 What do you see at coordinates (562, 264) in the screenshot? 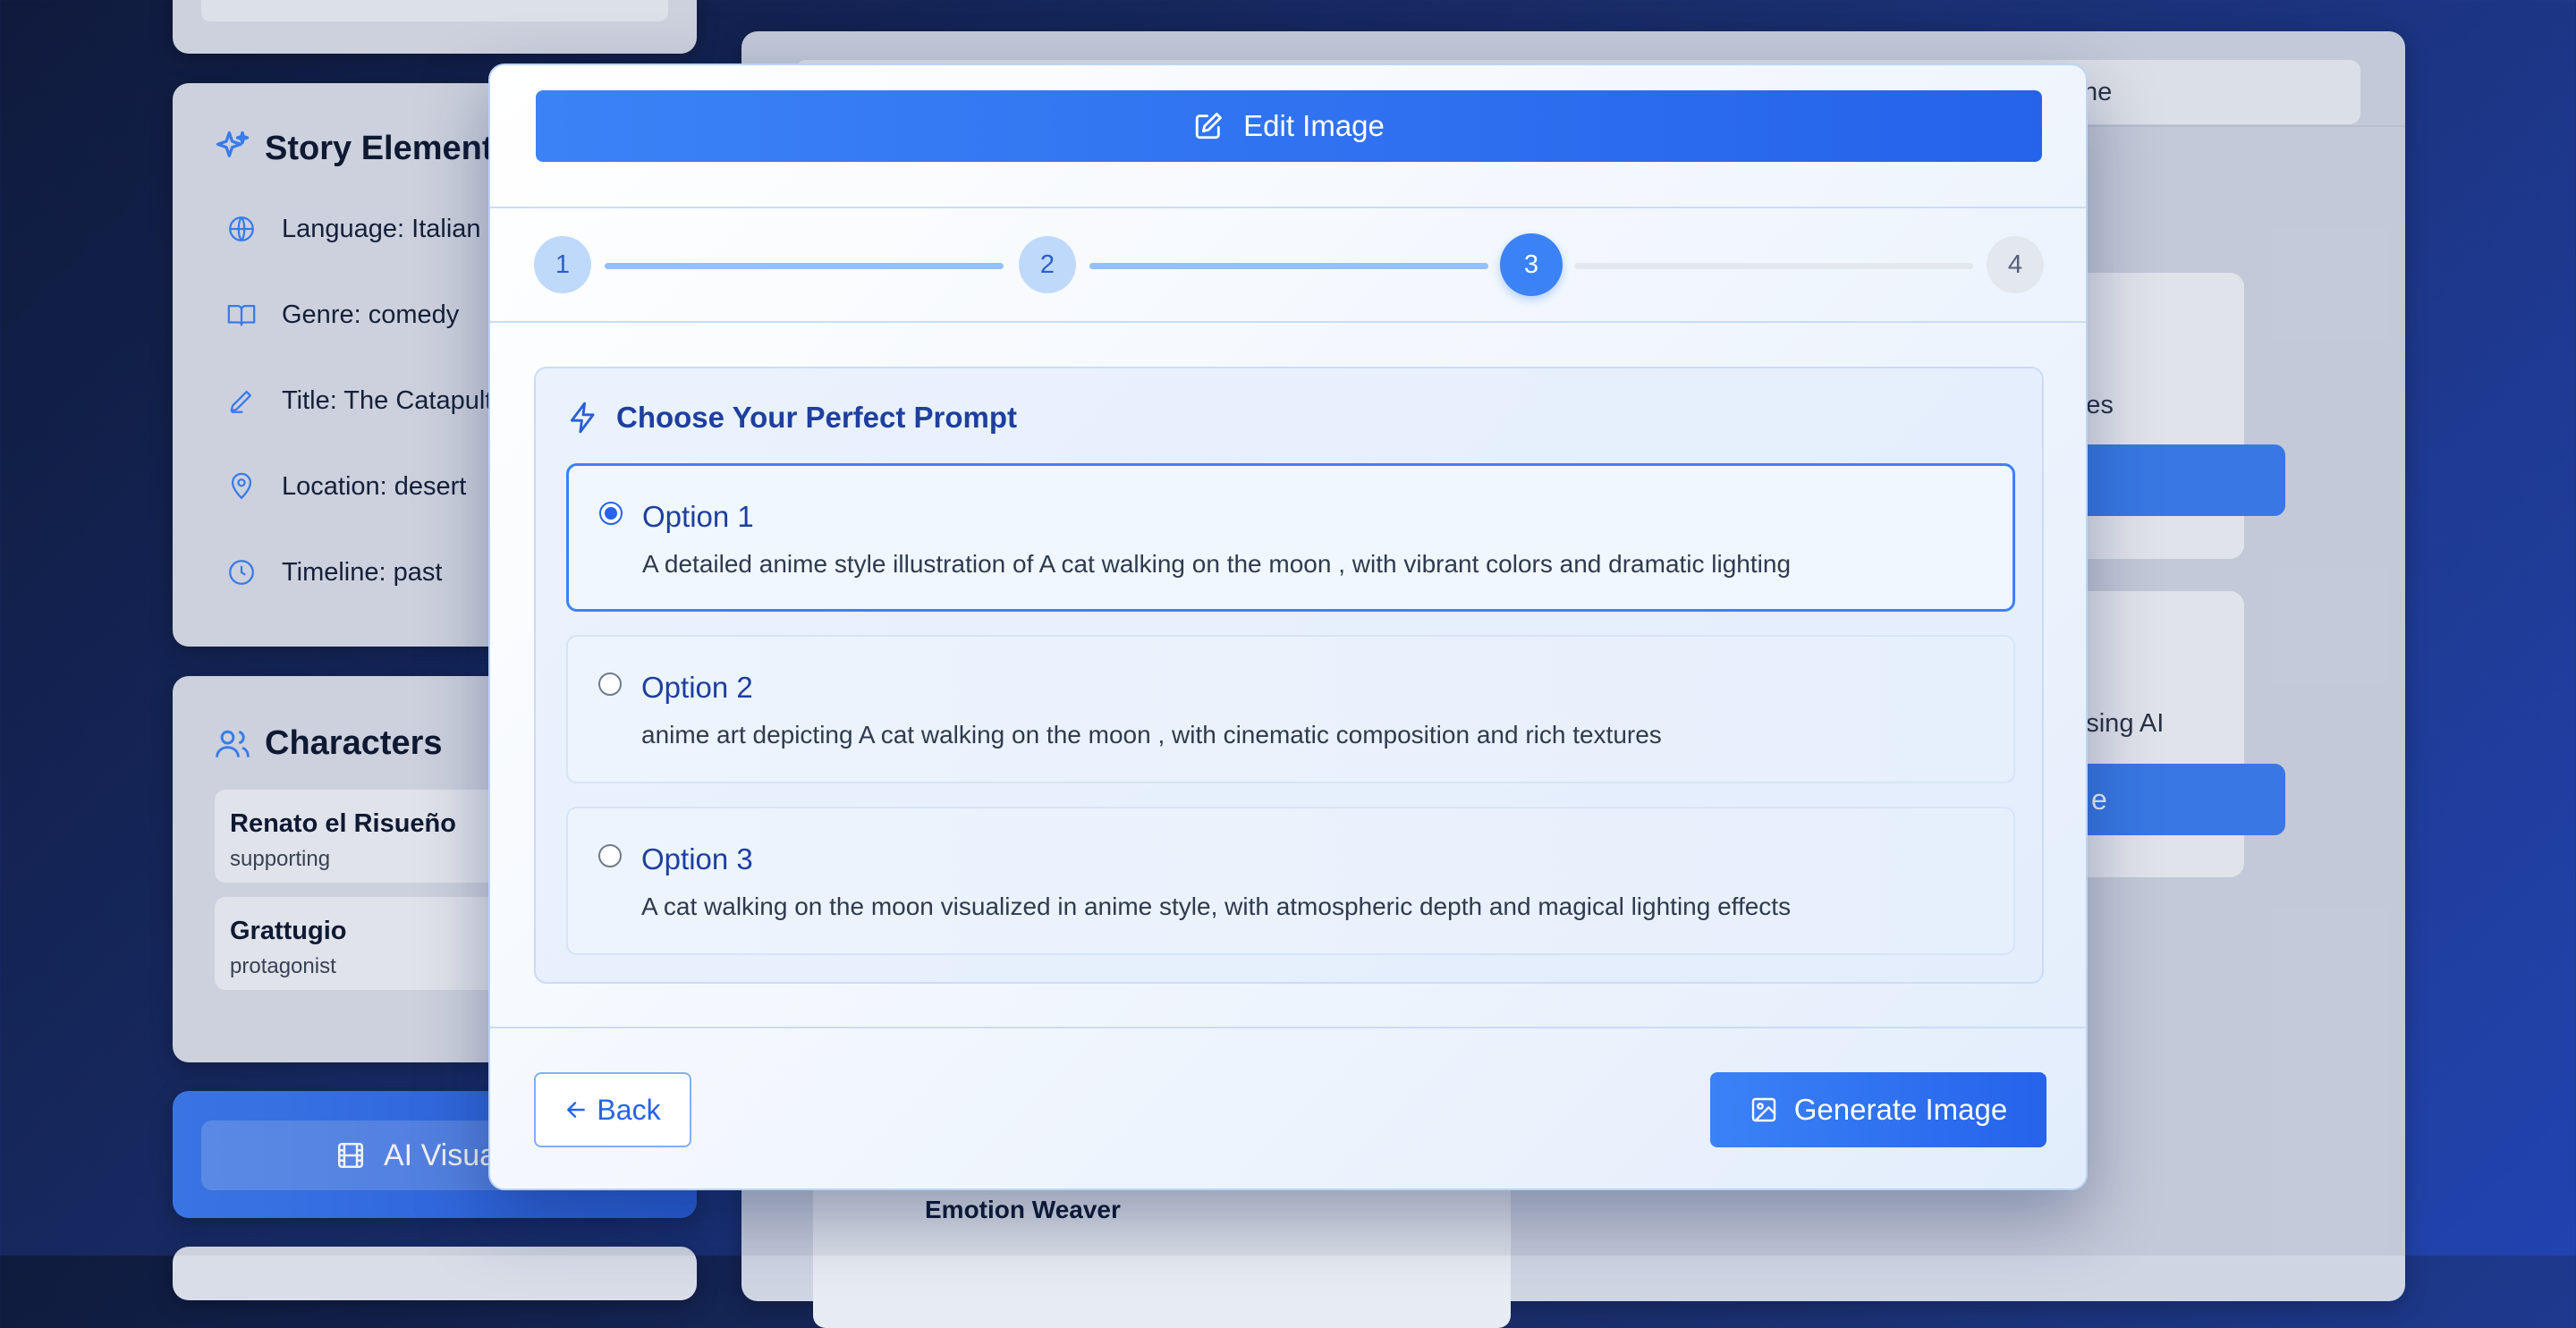
I see `step-1: 1` at bounding box center [562, 264].